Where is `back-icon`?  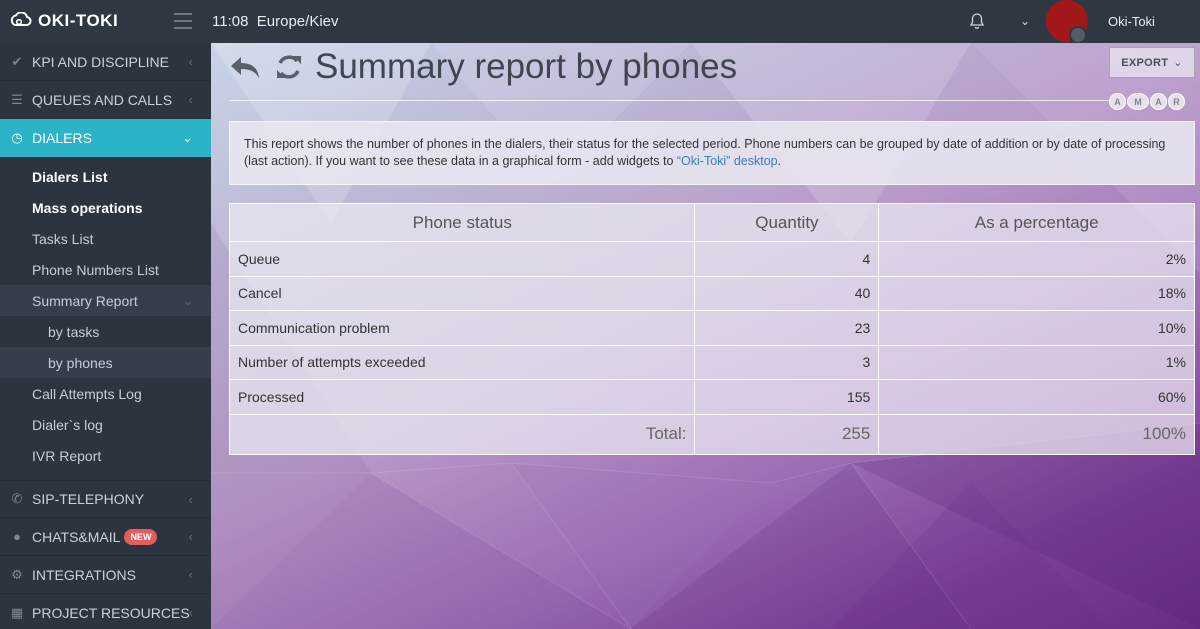
back-icon is located at coordinates (245, 67).